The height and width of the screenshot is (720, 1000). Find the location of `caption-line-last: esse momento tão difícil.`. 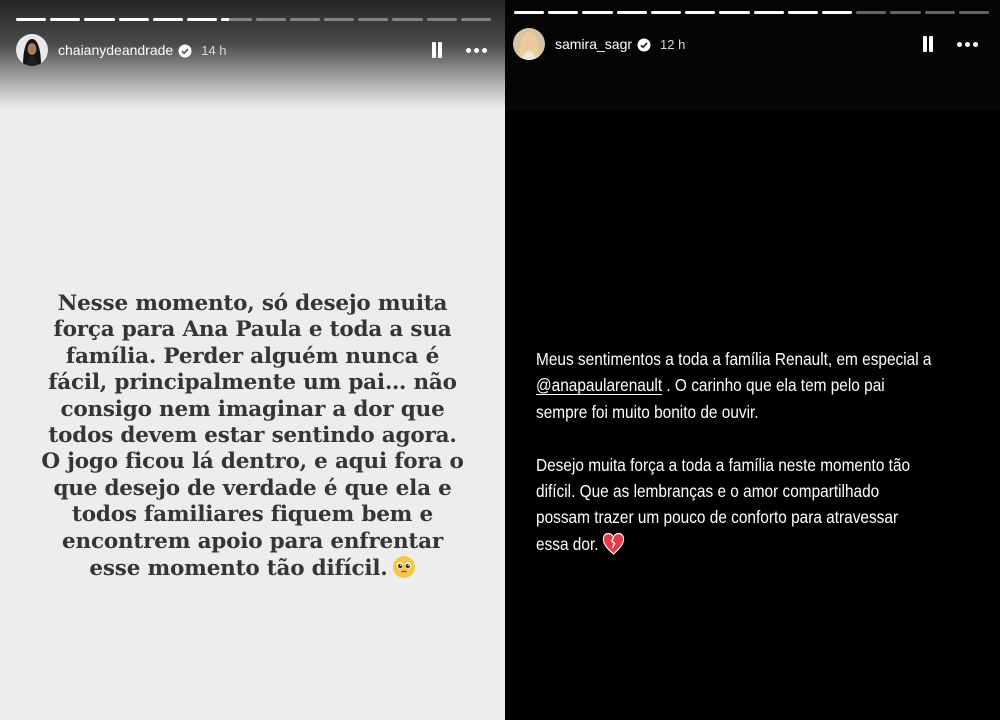

caption-line-last: esse momento tão difícil. is located at coordinates (252, 568).